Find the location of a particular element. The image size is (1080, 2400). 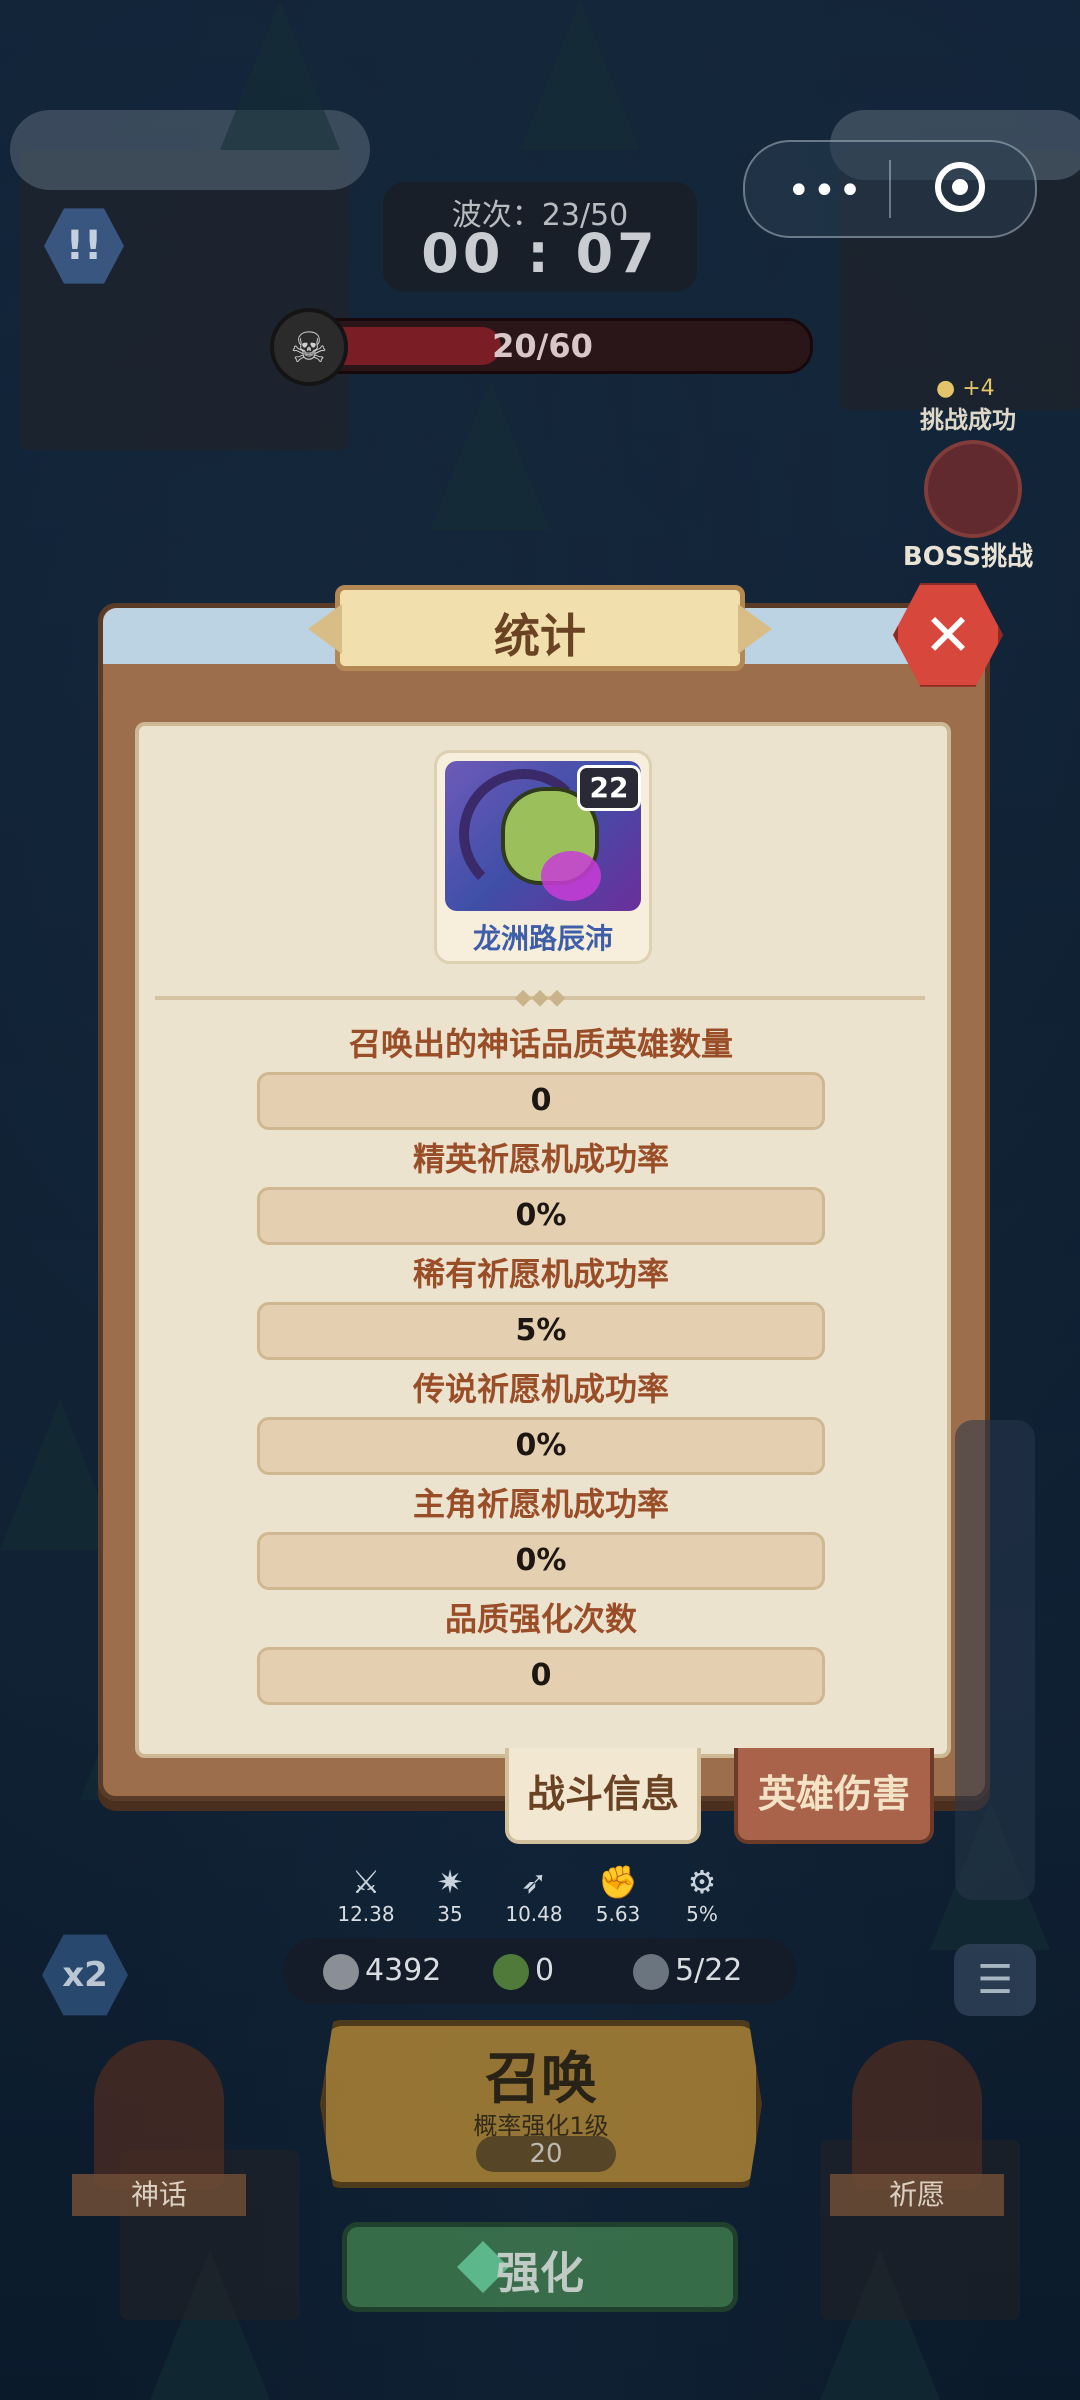

exit-miniprogram-icon is located at coordinates (960, 187).